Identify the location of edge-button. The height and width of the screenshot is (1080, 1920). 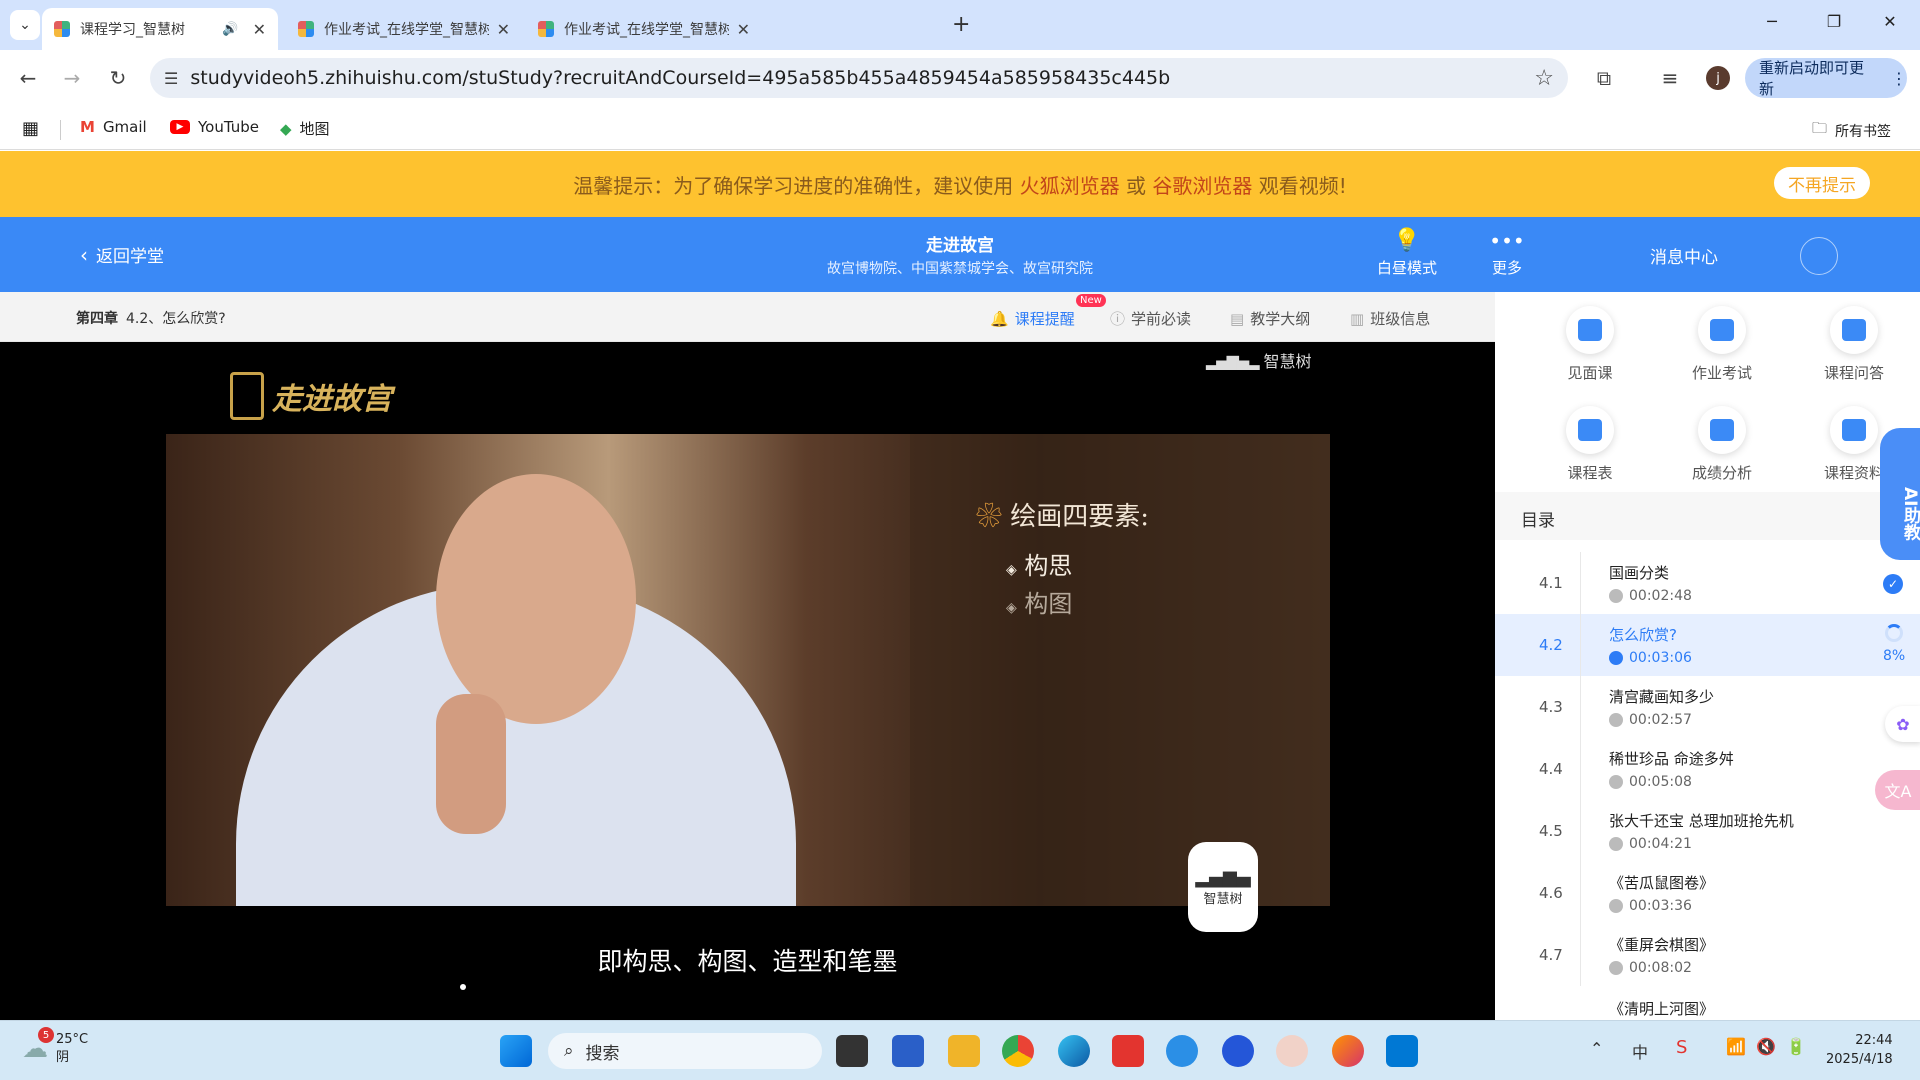
(1074, 1051).